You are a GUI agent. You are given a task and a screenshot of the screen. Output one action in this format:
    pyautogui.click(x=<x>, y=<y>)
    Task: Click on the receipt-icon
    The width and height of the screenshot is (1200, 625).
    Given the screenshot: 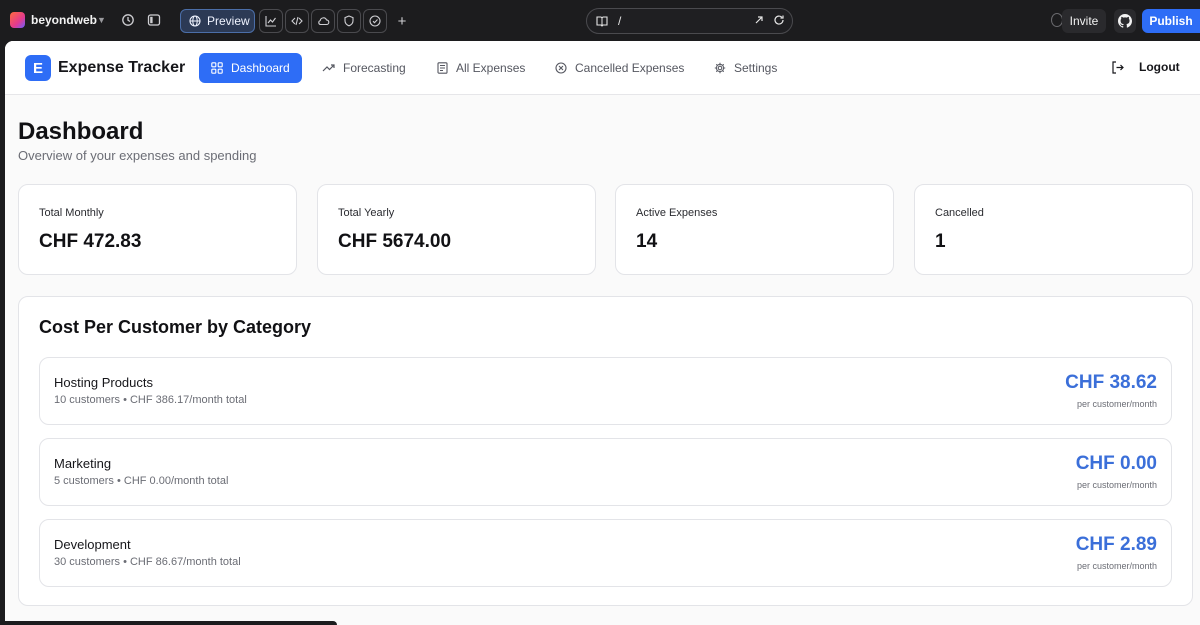 What is the action you would take?
    pyautogui.click(x=442, y=68)
    